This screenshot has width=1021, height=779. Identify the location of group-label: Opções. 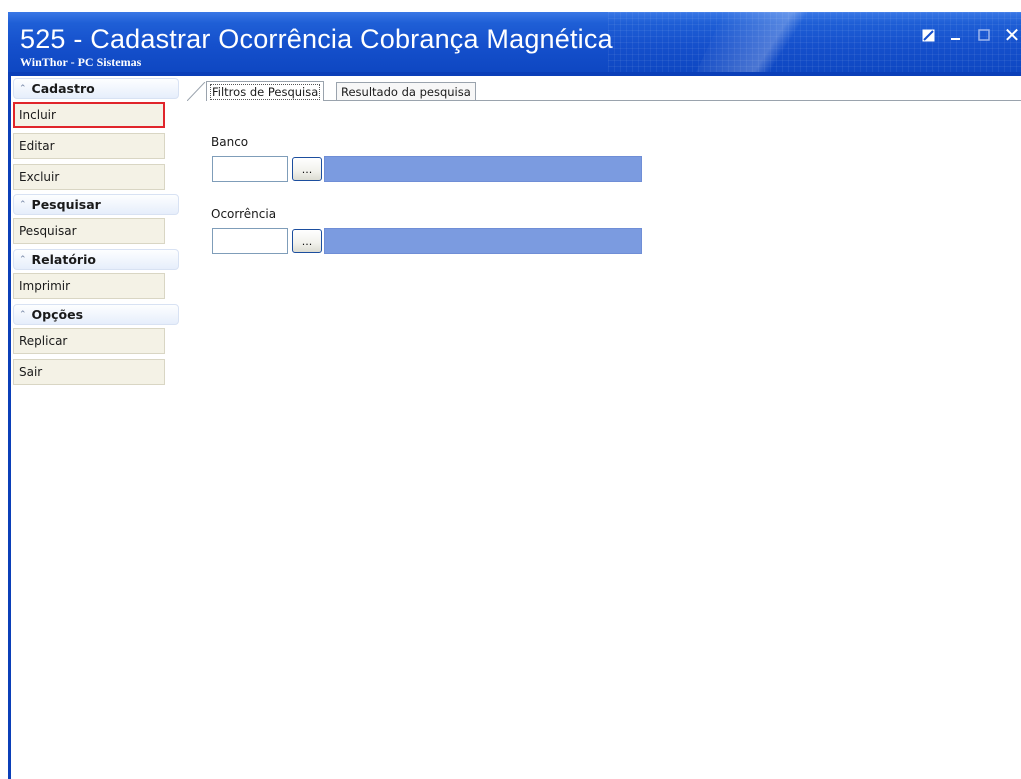
(57, 314).